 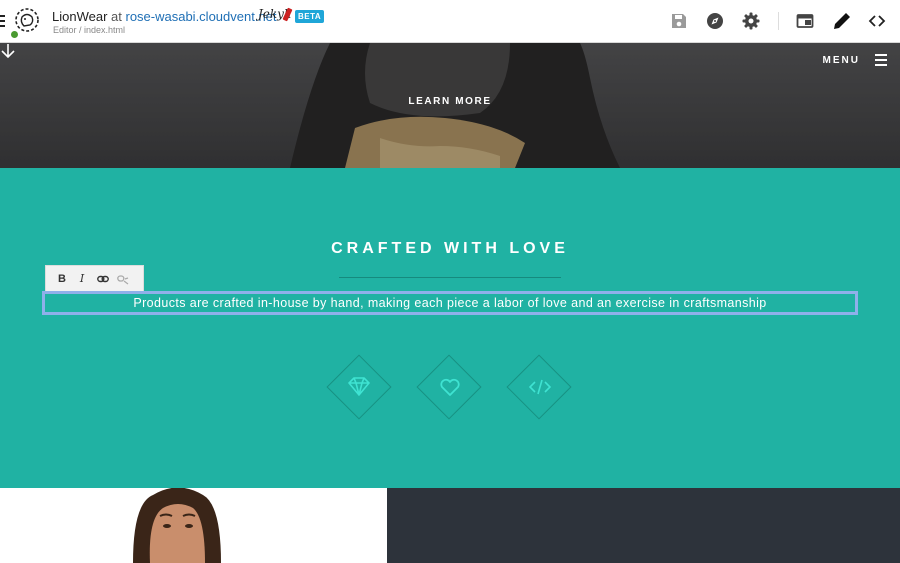 I want to click on compass-icon, so click(x=715, y=21).